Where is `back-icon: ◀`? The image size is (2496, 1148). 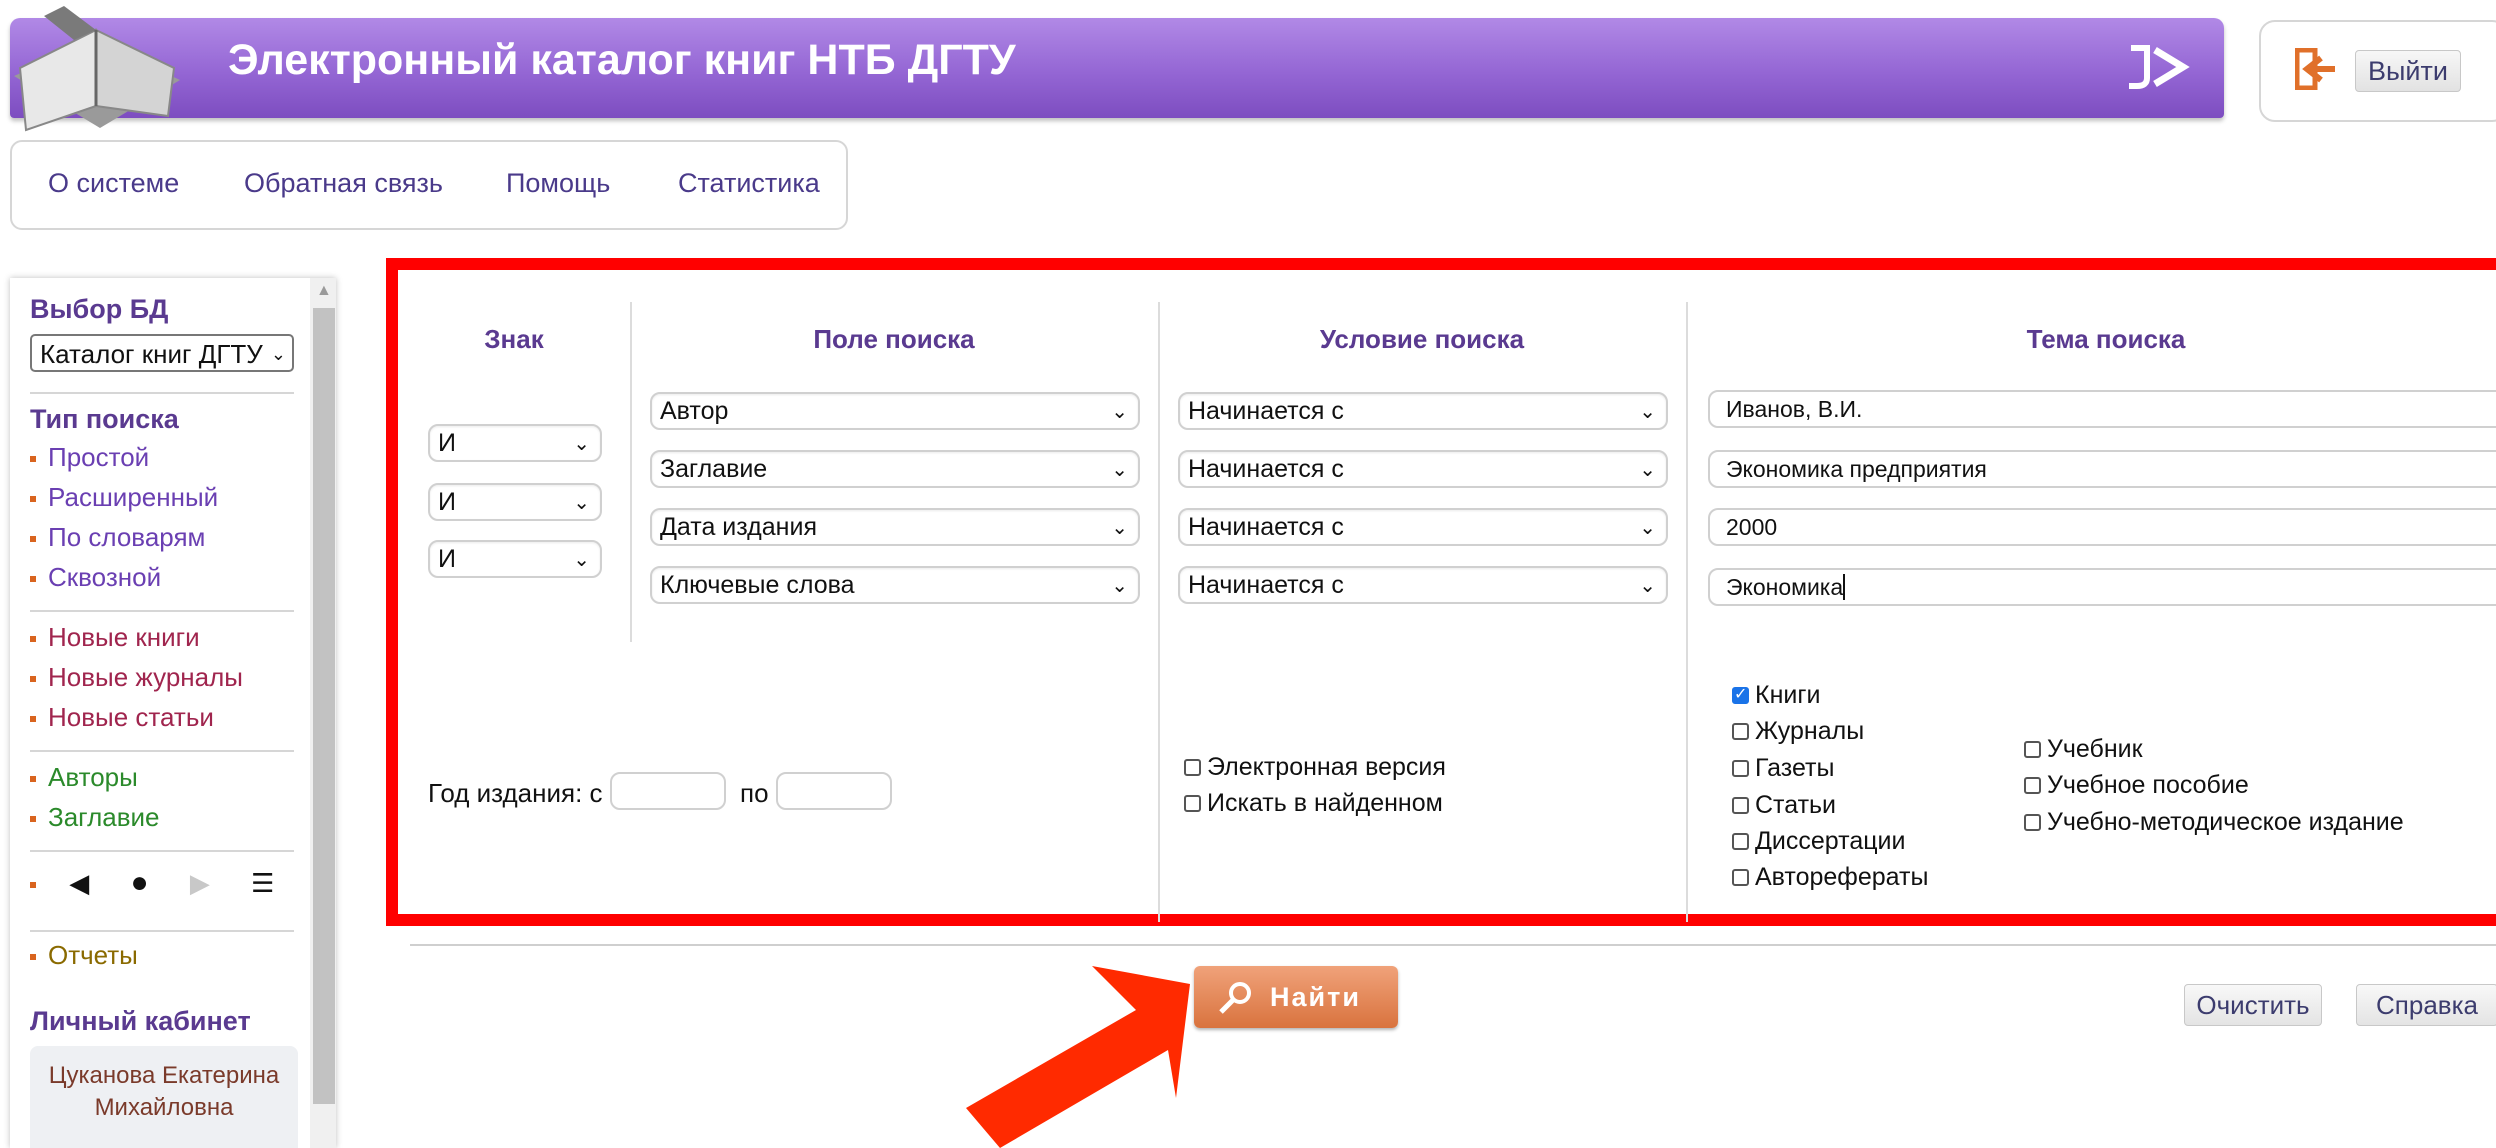 back-icon: ◀ is located at coordinates (79, 883).